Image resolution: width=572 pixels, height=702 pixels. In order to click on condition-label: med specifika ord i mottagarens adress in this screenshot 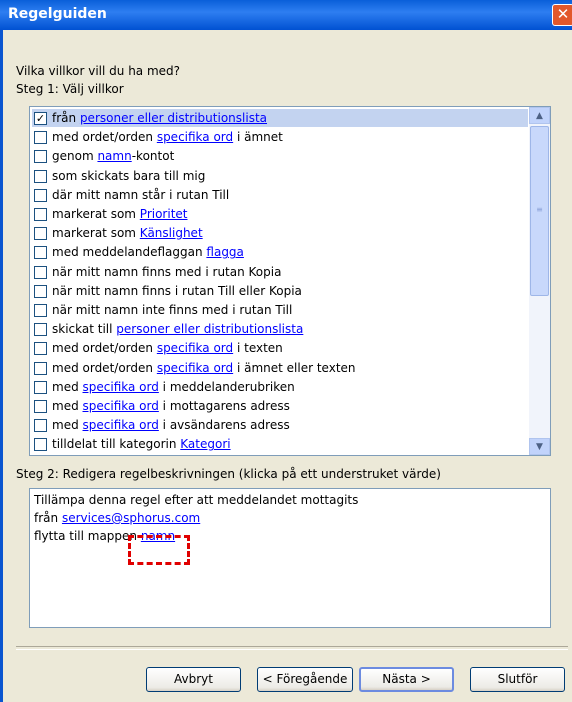, I will do `click(171, 406)`.